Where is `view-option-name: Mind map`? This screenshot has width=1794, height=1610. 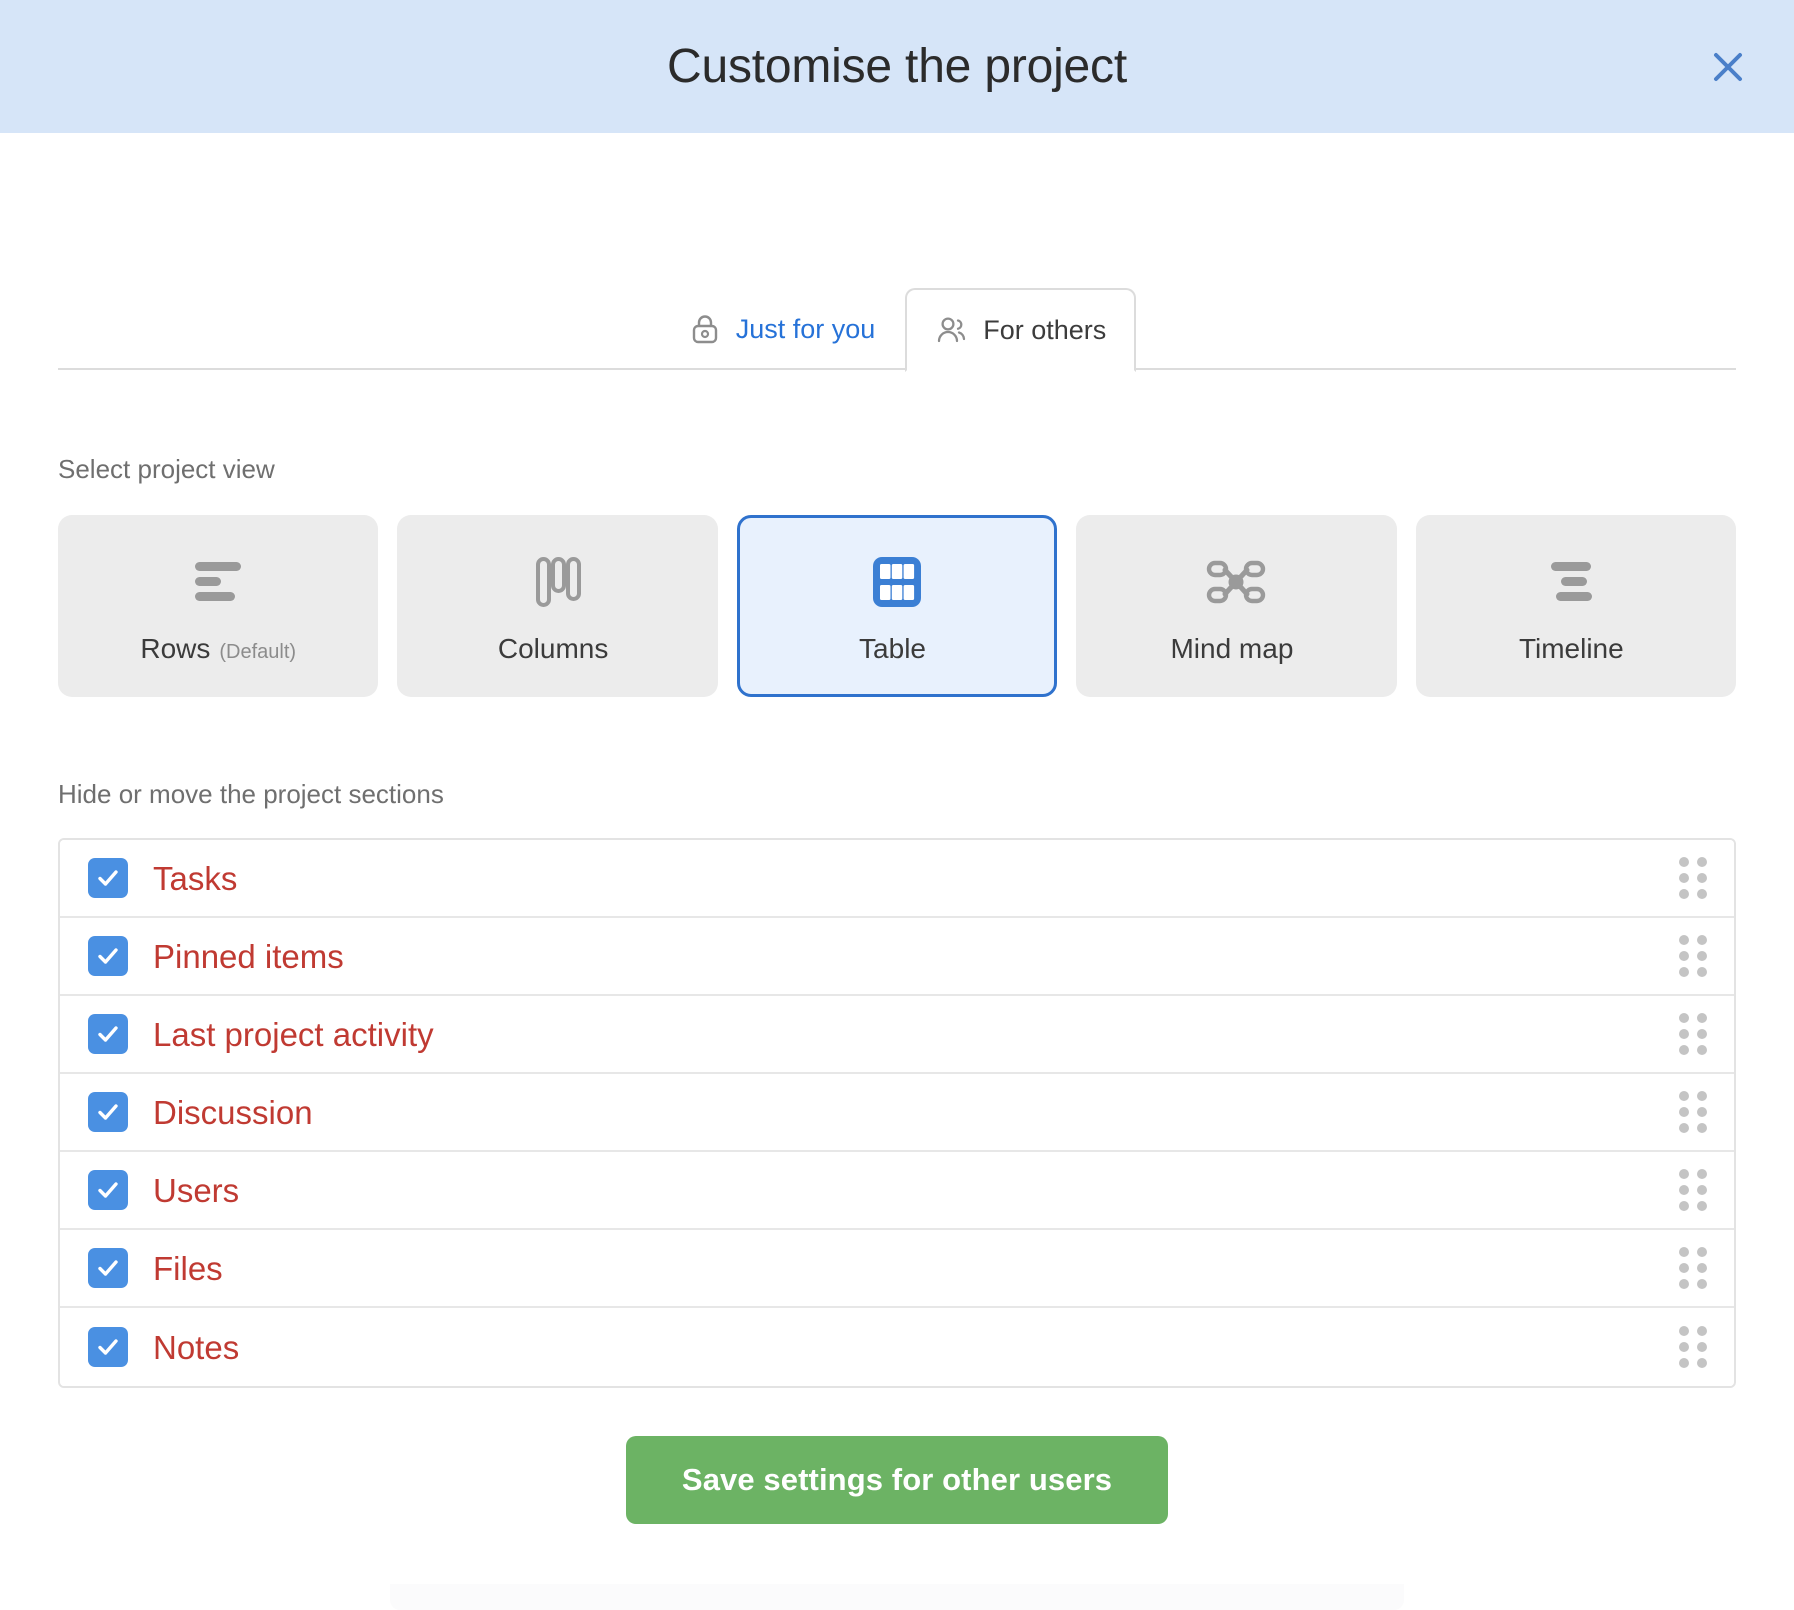
view-option-name: Mind map is located at coordinates (1232, 648).